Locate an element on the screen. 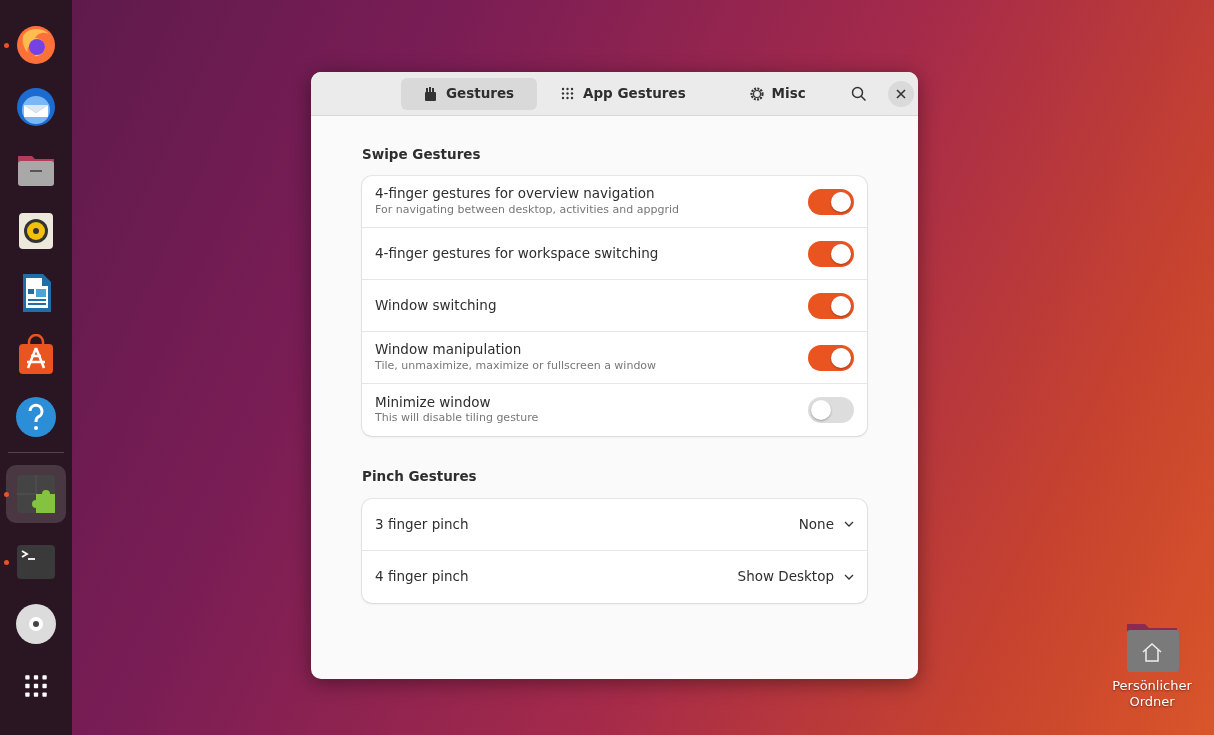 The image size is (1214, 735). disc-icon is located at coordinates (36, 624).